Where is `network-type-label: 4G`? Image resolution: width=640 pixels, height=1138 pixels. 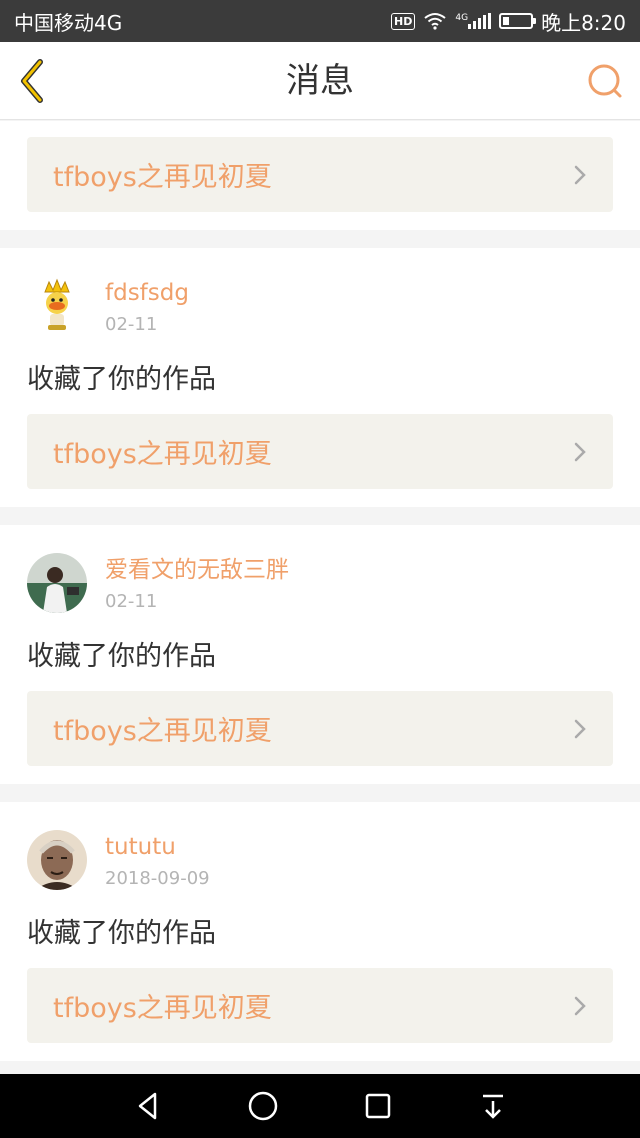 network-type-label: 4G is located at coordinates (462, 18).